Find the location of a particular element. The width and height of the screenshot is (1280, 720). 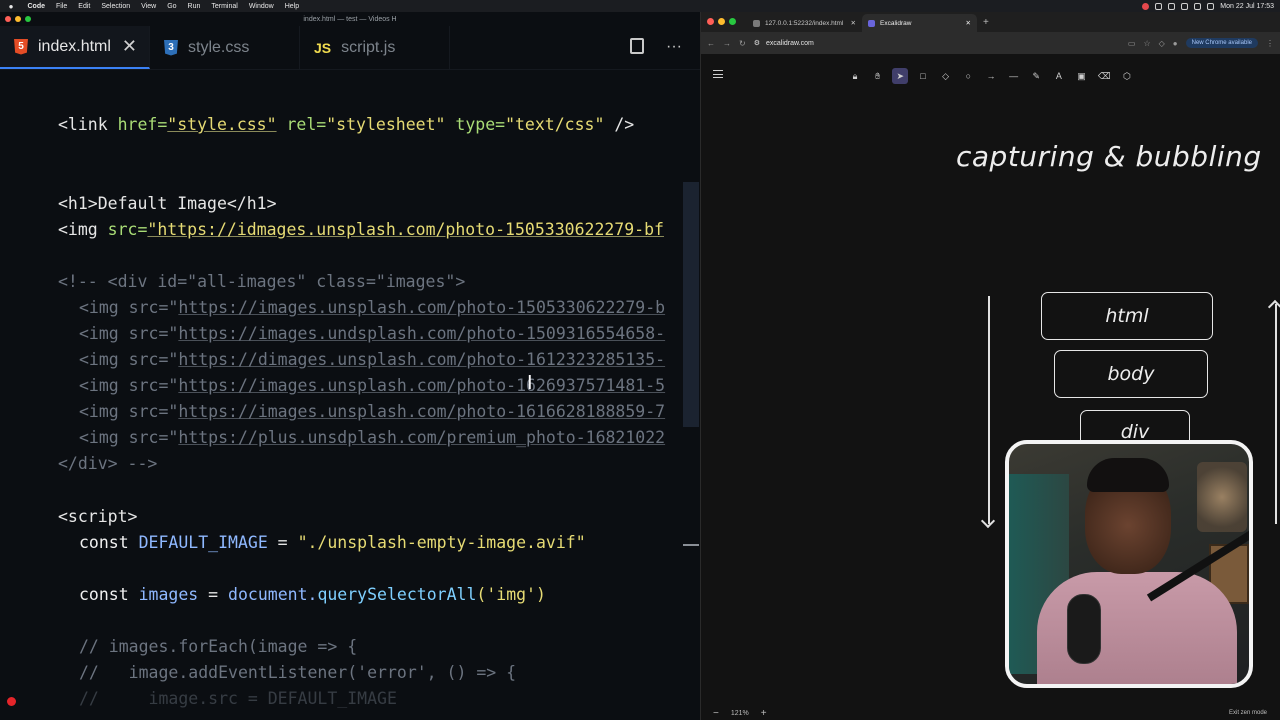

browser-tab-excalidraw: Excalidraw ✕ is located at coordinates (919, 23).